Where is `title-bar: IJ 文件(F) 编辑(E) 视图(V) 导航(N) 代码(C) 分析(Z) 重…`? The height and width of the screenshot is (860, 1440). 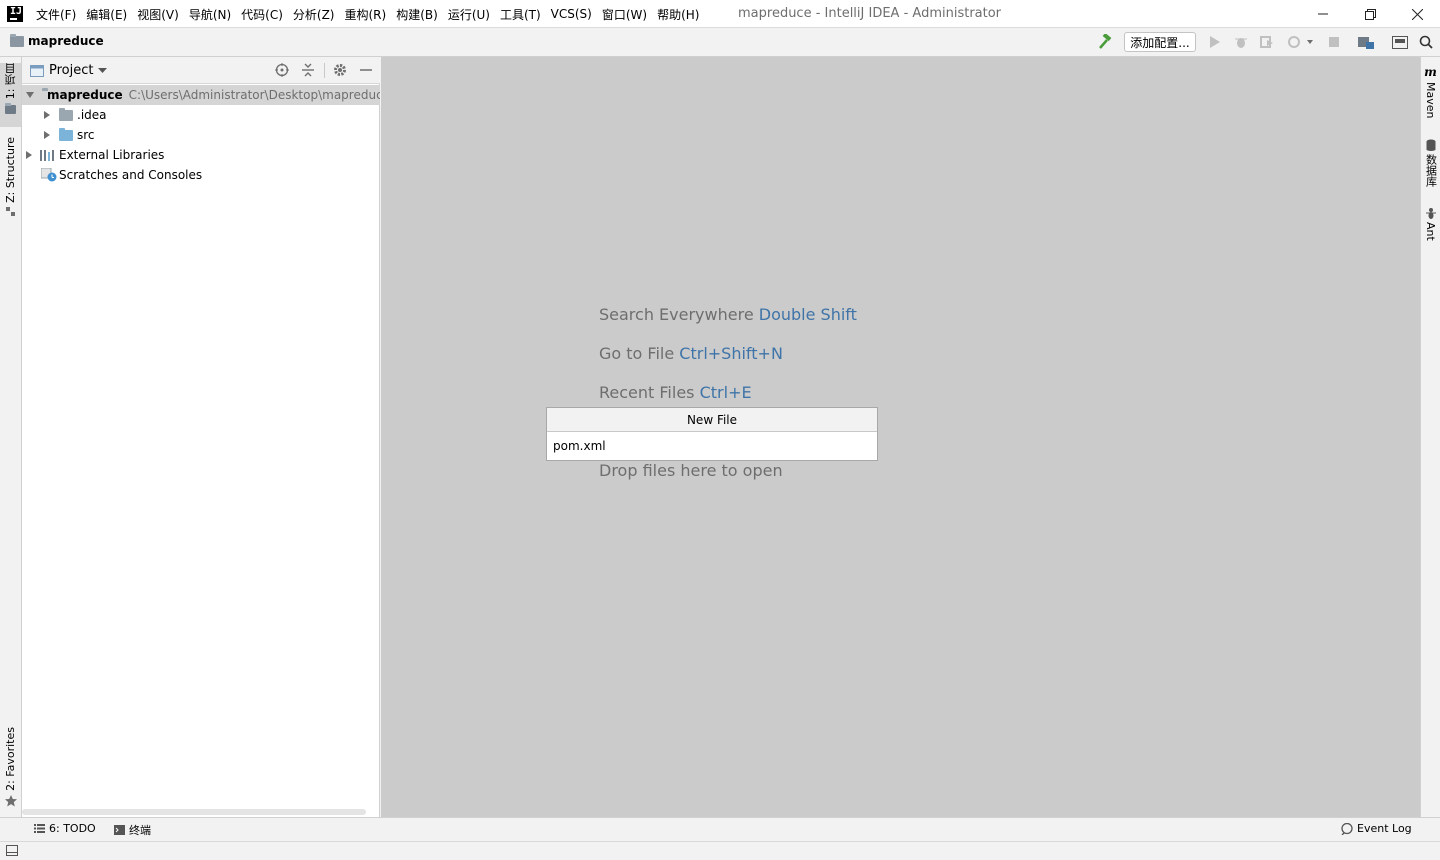
title-bar: IJ 文件(F) 编辑(E) 视图(V) 导航(N) 代码(C) 分析(Z) 重… is located at coordinates (720, 14).